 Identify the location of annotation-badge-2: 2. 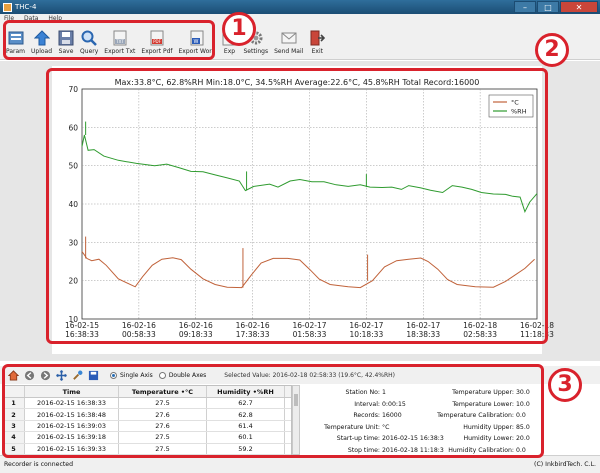
(552, 50).